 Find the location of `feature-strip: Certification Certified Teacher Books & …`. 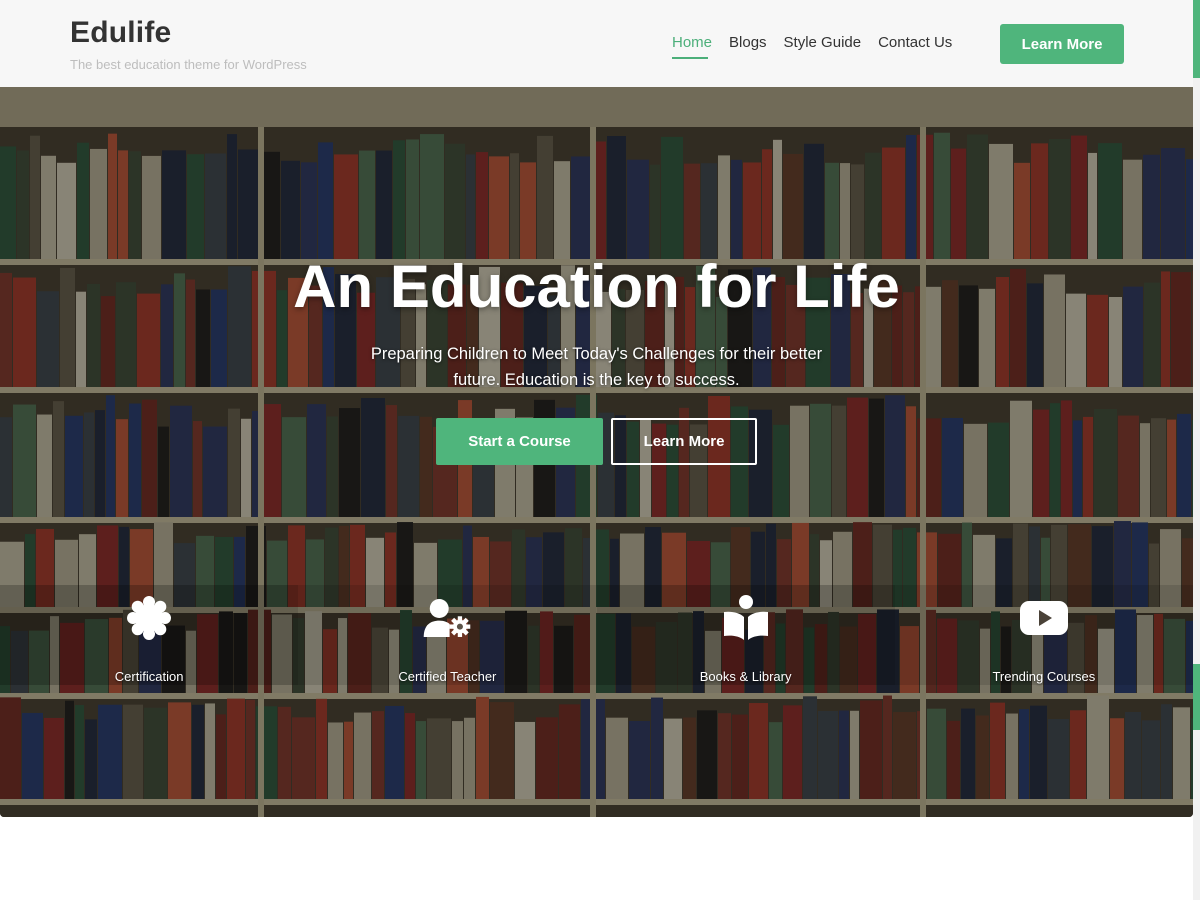

feature-strip: Certification Certified Teacher Books & … is located at coordinates (596, 635).